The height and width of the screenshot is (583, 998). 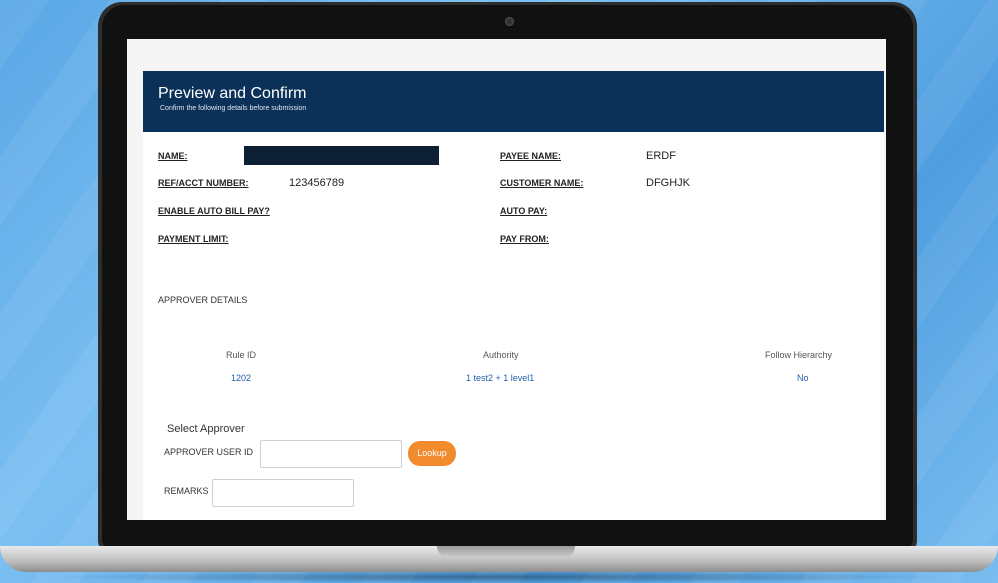 I want to click on name-label: NAME:, so click(x=173, y=156).